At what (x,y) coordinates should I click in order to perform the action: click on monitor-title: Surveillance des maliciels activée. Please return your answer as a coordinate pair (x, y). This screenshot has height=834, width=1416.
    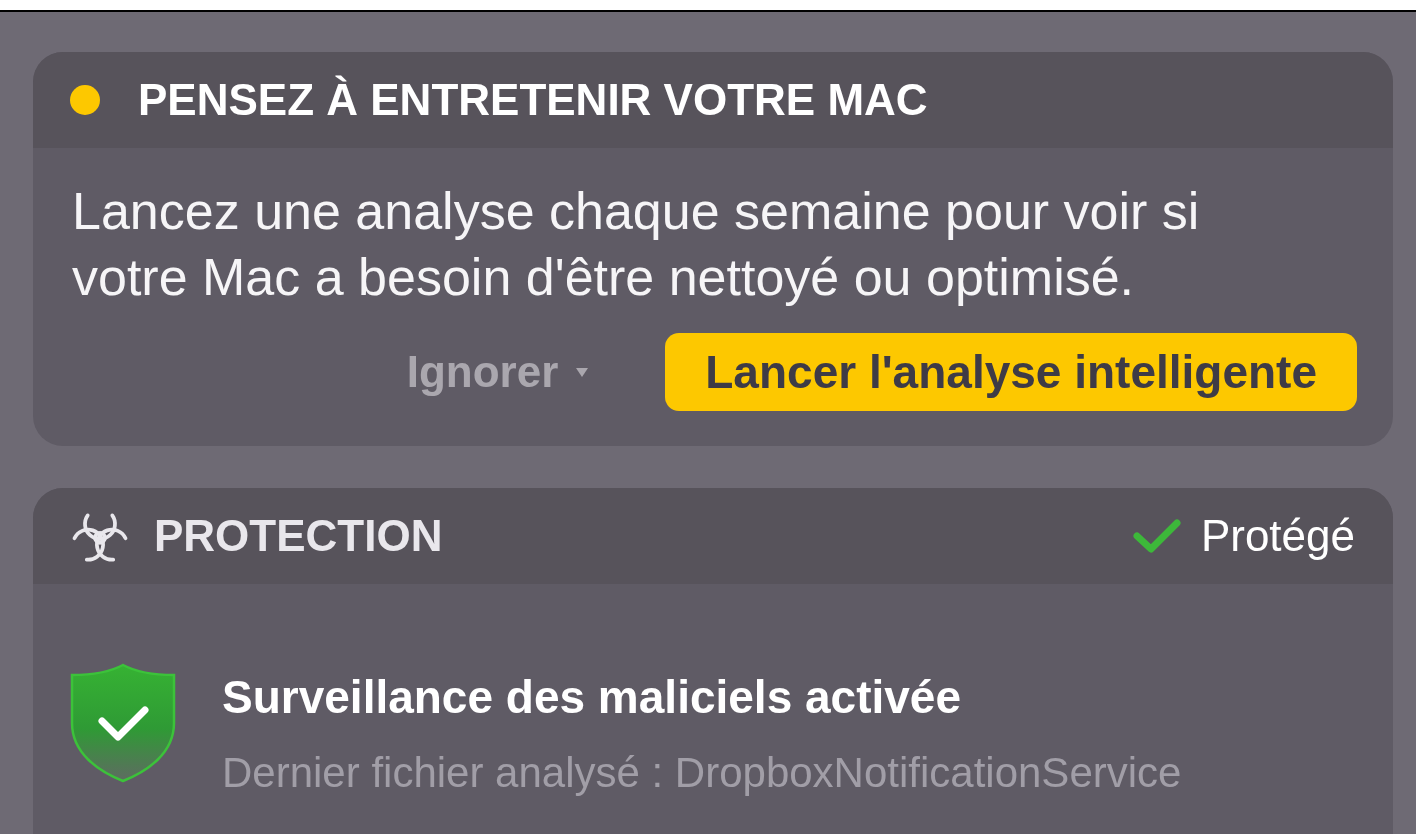
    Looking at the image, I should click on (592, 697).